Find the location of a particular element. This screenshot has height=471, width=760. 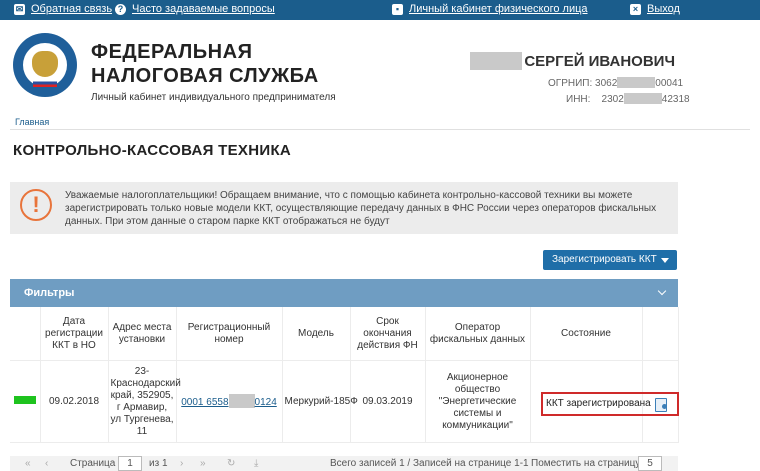

feedback-link: ✉ Обратная связь is located at coordinates (63, 9).